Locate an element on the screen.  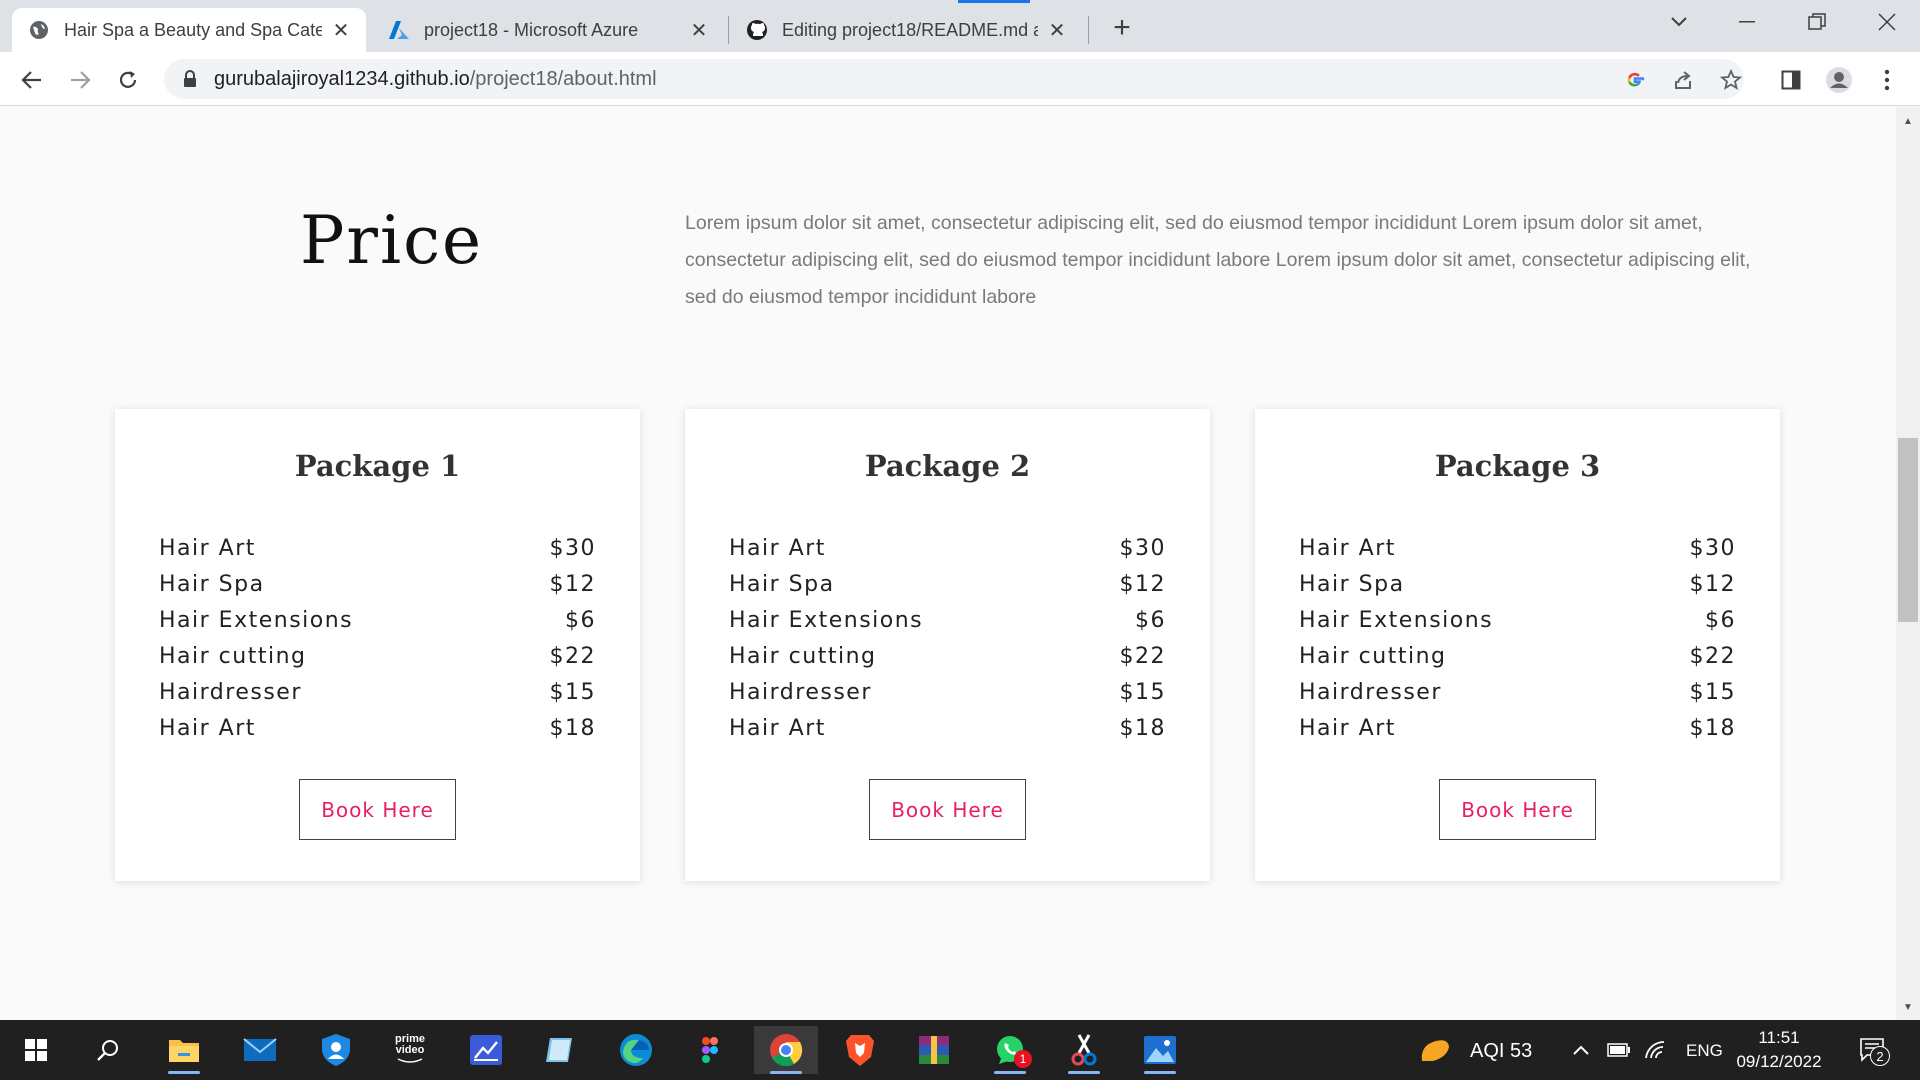
new-tab-button: + is located at coordinates (1122, 27).